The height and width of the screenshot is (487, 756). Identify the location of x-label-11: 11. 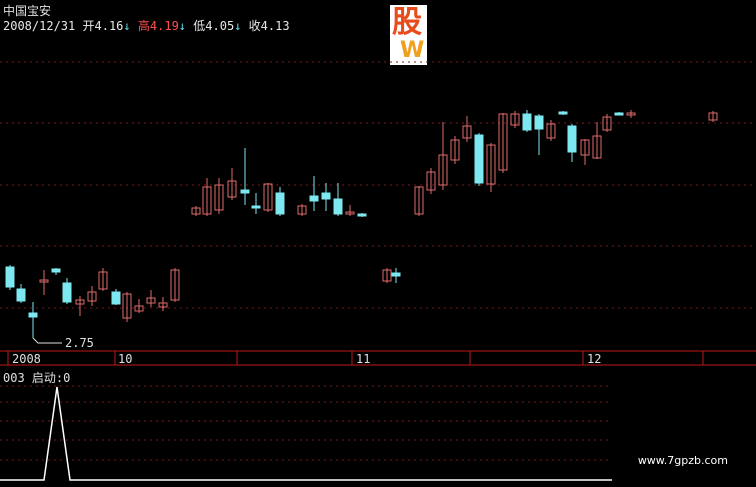
(363, 359).